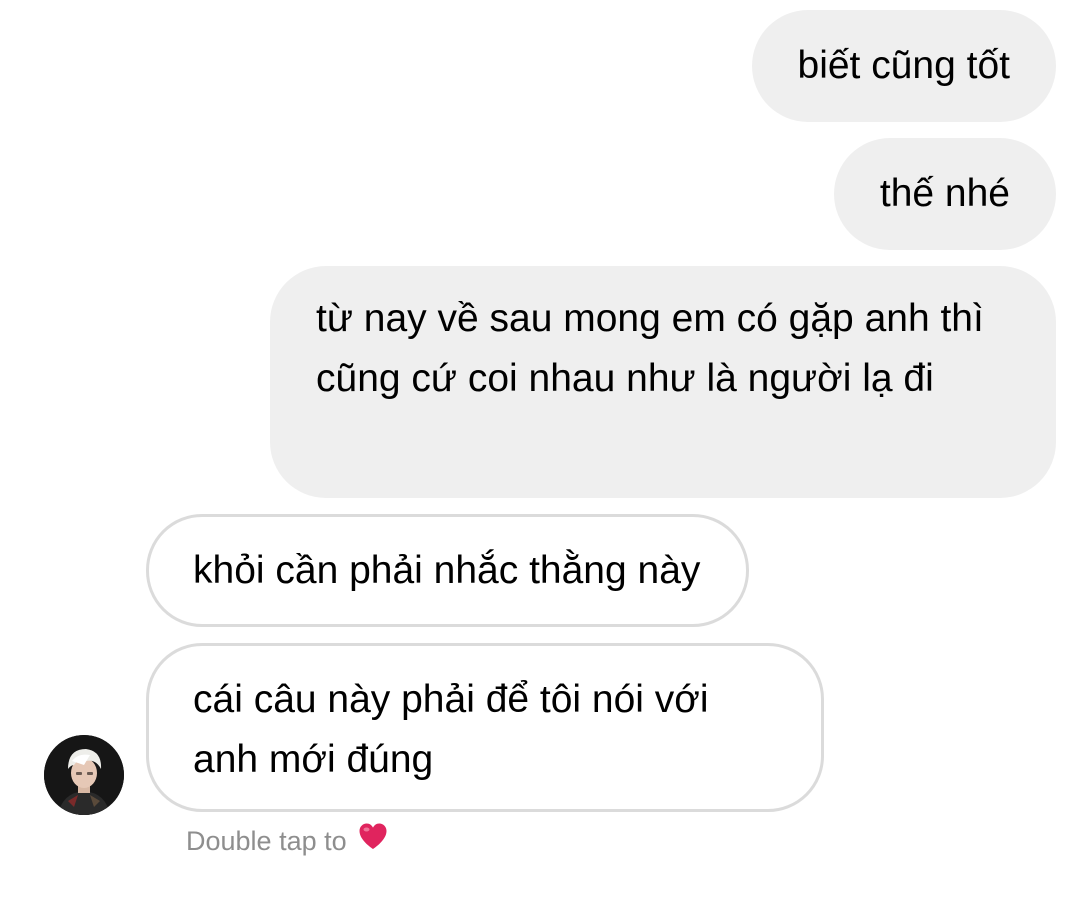 The image size is (1080, 923). What do you see at coordinates (903, 66) in the screenshot?
I see `sent-message-bubble: biết cũng tốt` at bounding box center [903, 66].